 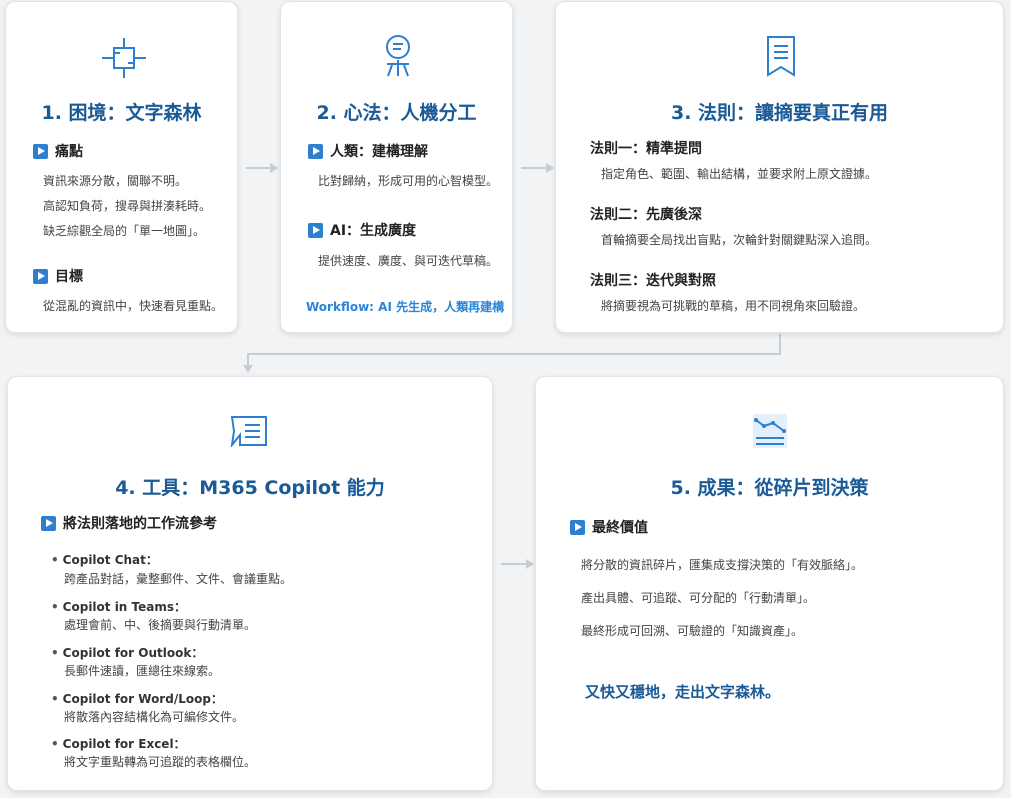 I want to click on card-title: 4. 工具：M365 Copilot 能力, so click(x=250, y=488).